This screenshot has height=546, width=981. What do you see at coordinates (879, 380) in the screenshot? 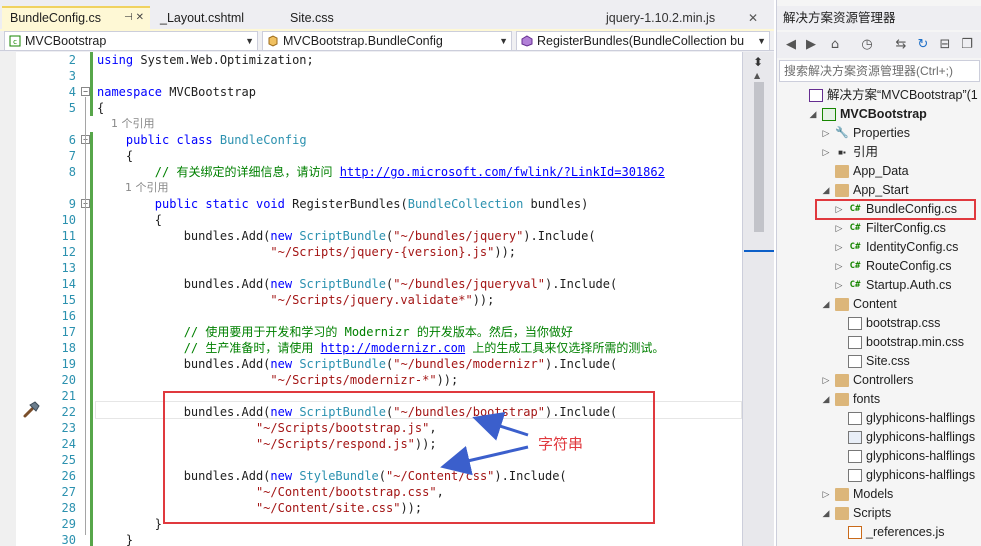
I see `tree-item: ▷ Controllers` at bounding box center [879, 380].